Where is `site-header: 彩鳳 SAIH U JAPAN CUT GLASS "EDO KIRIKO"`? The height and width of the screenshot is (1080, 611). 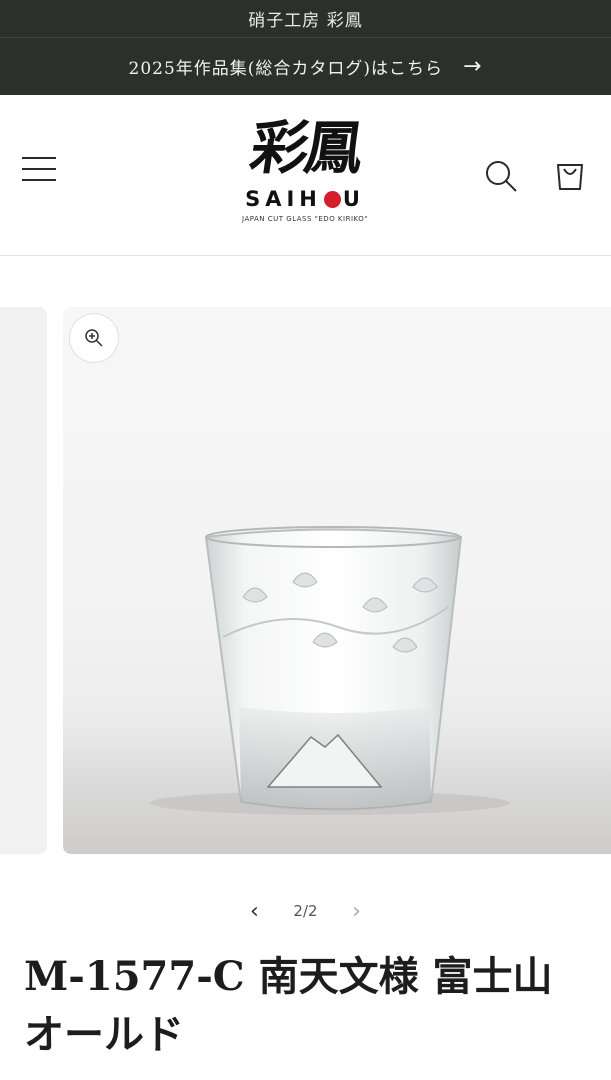
site-header: 彩鳳 SAIH U JAPAN CUT GLASS "EDO KIRIKO" is located at coordinates (305, 175).